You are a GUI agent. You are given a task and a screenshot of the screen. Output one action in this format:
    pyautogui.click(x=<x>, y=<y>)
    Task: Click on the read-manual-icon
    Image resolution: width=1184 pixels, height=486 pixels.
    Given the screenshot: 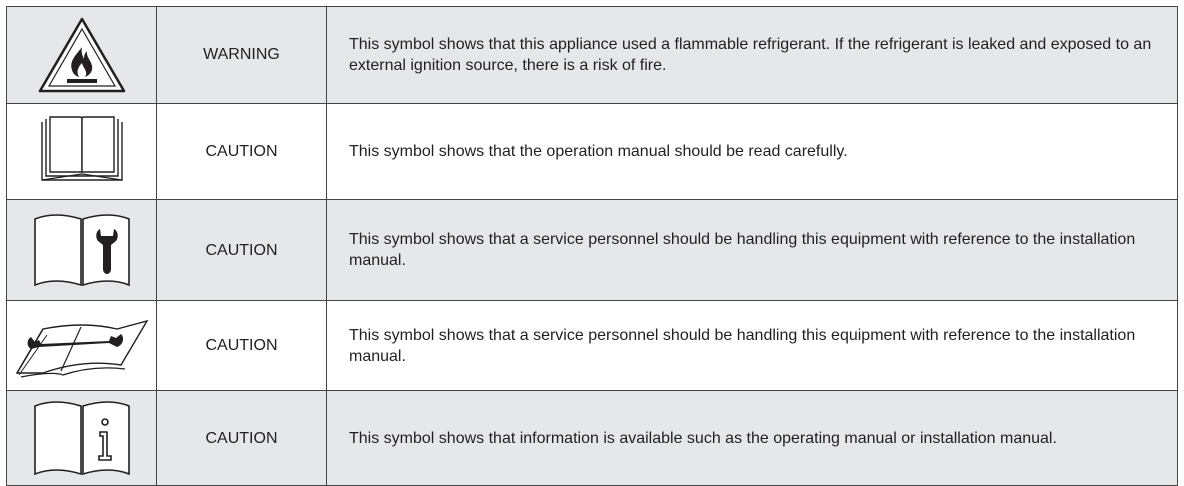 What is the action you would take?
    pyautogui.click(x=81, y=149)
    